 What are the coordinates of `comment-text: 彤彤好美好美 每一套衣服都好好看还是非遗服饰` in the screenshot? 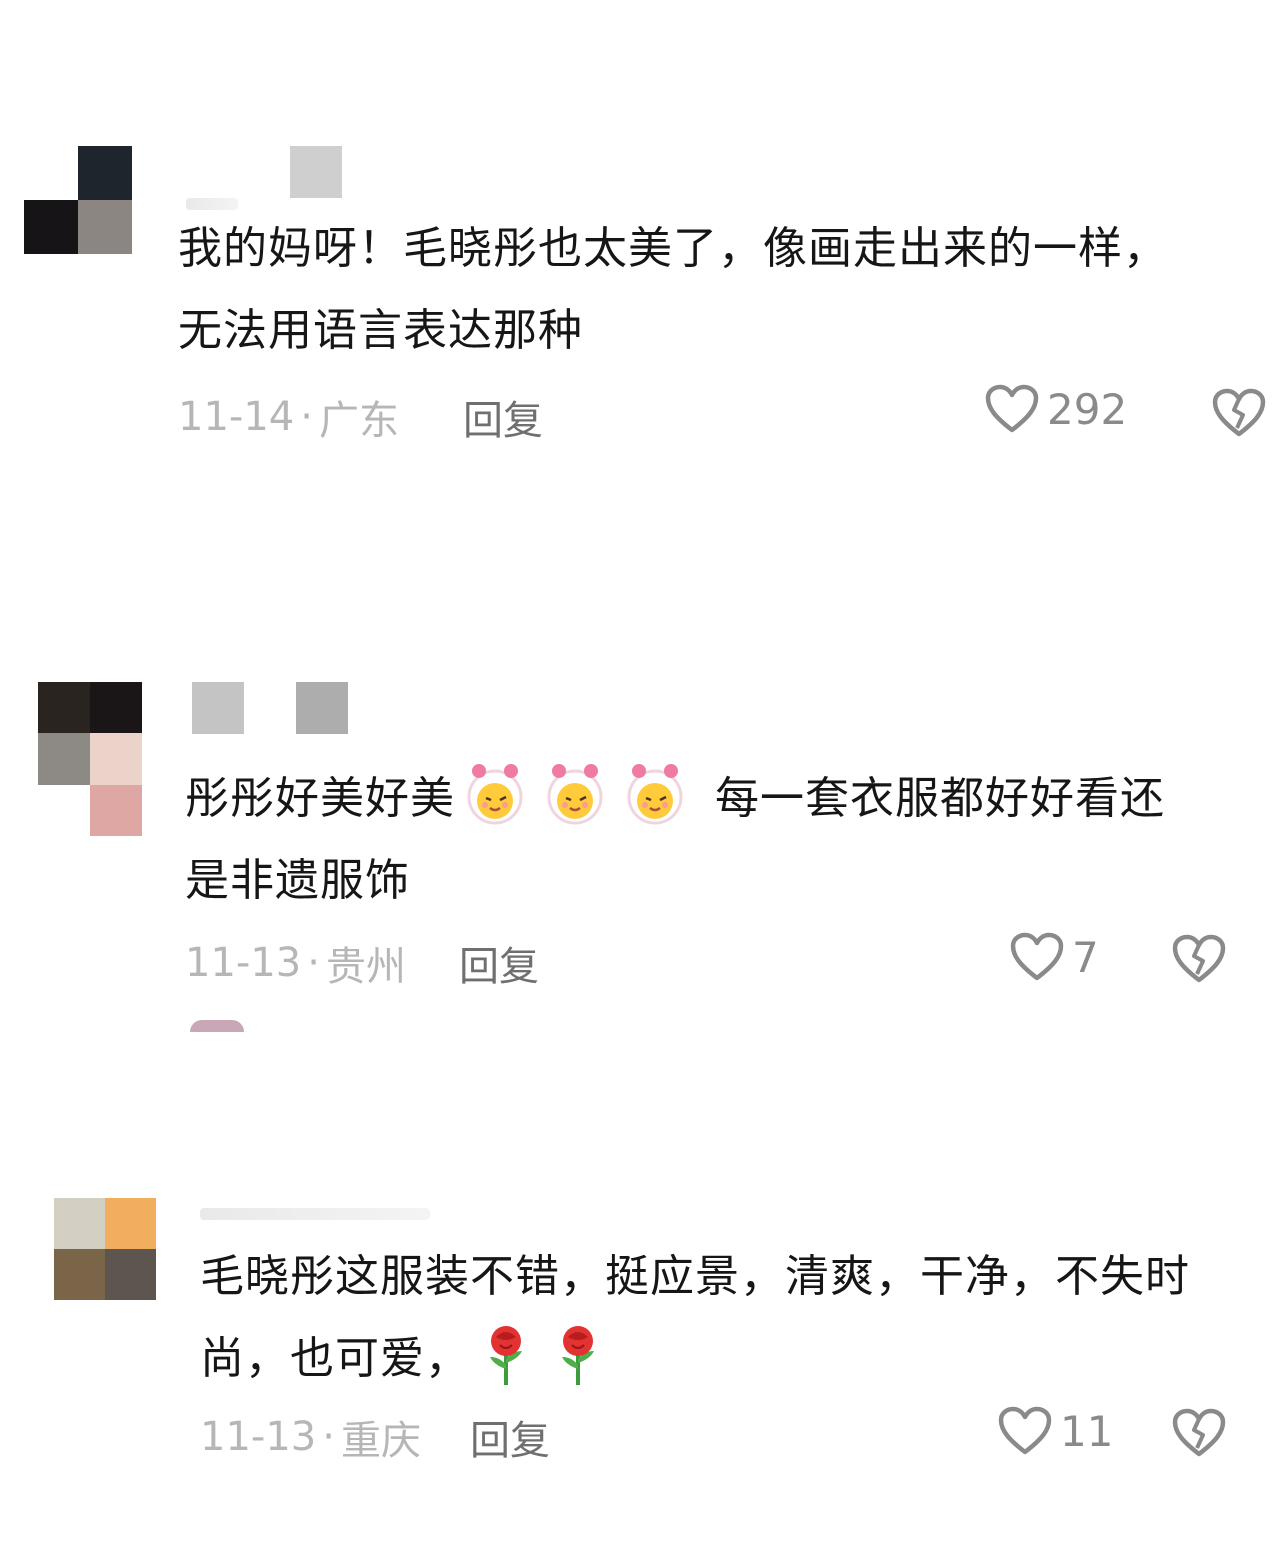 It's located at (690, 840).